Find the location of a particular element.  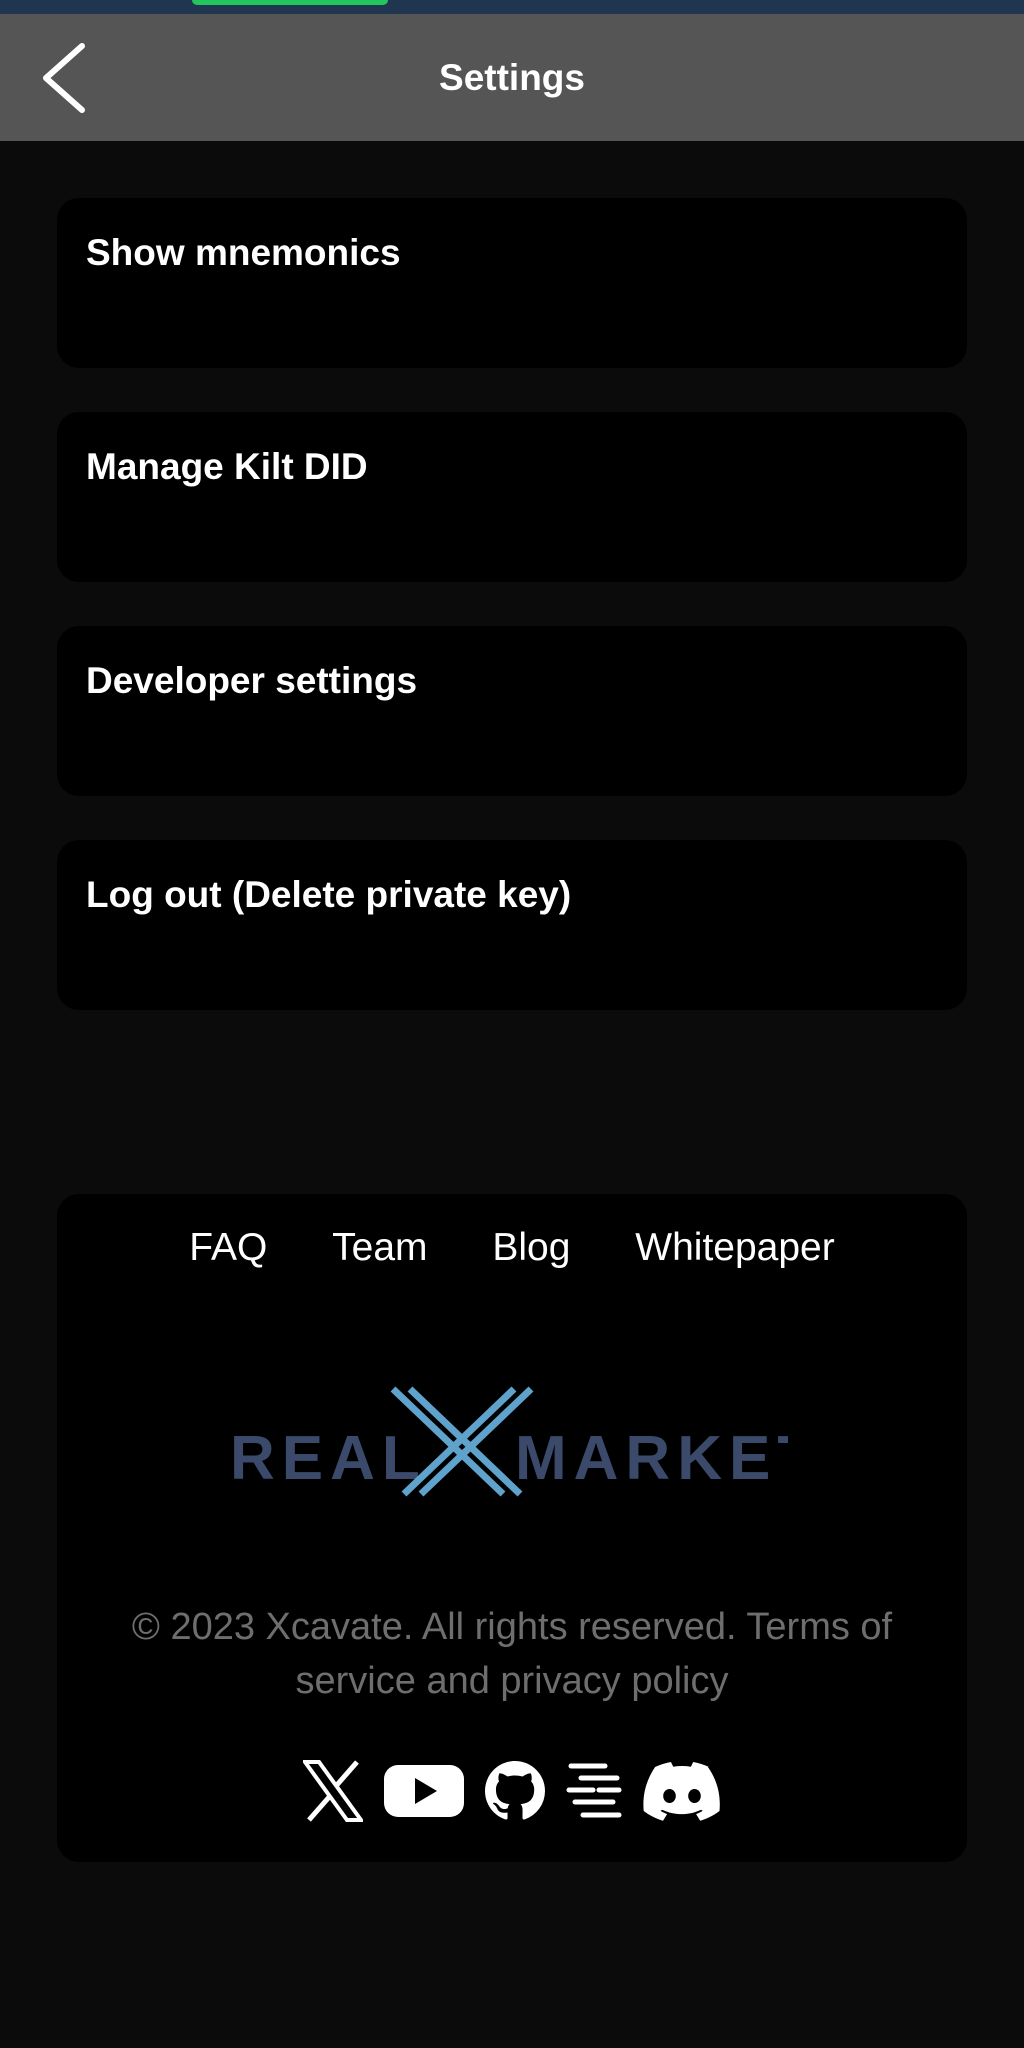

x-icon is located at coordinates (333, 1791).